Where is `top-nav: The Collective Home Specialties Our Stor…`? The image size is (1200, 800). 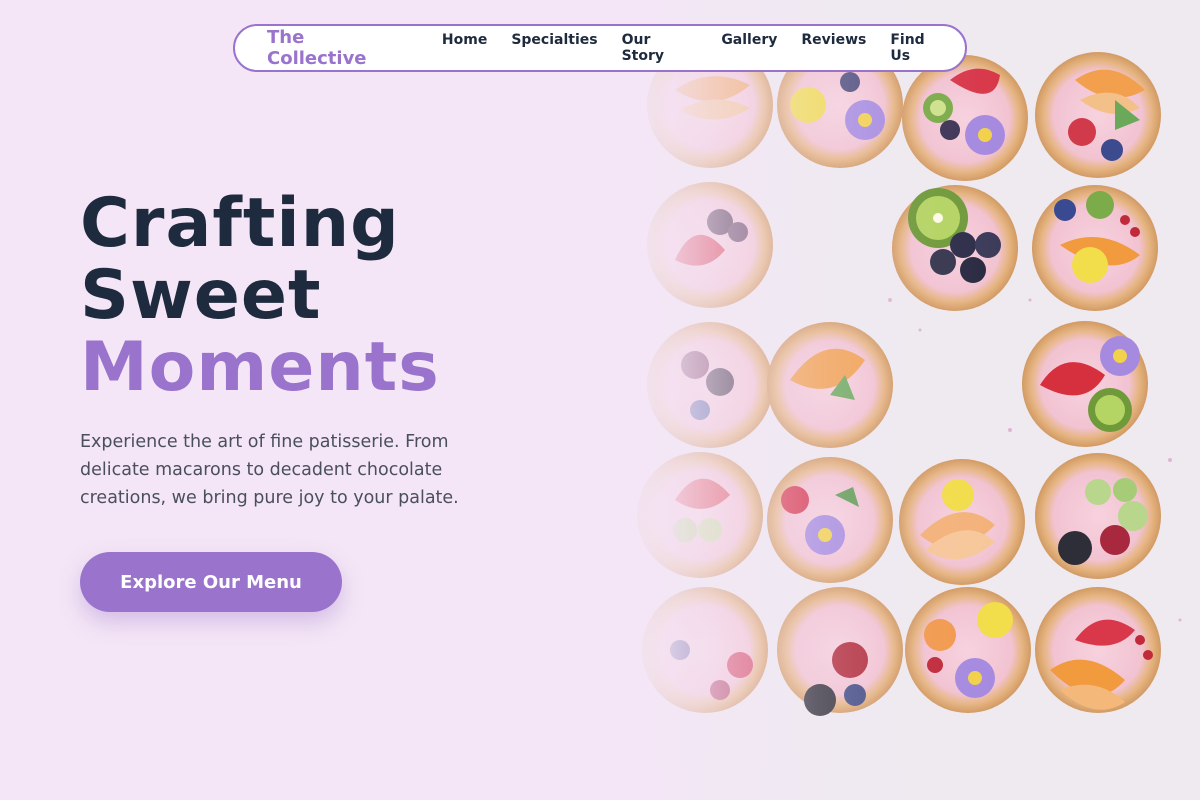
top-nav: The Collective Home Specialties Our Stor… is located at coordinates (600, 48).